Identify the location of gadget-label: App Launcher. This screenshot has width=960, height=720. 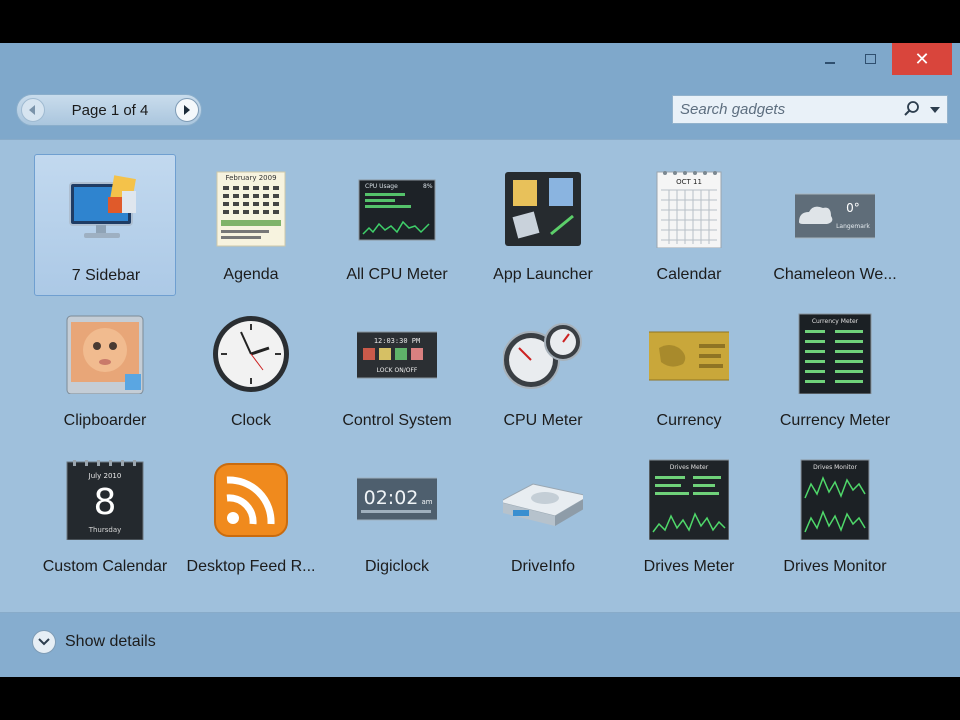
(543, 274).